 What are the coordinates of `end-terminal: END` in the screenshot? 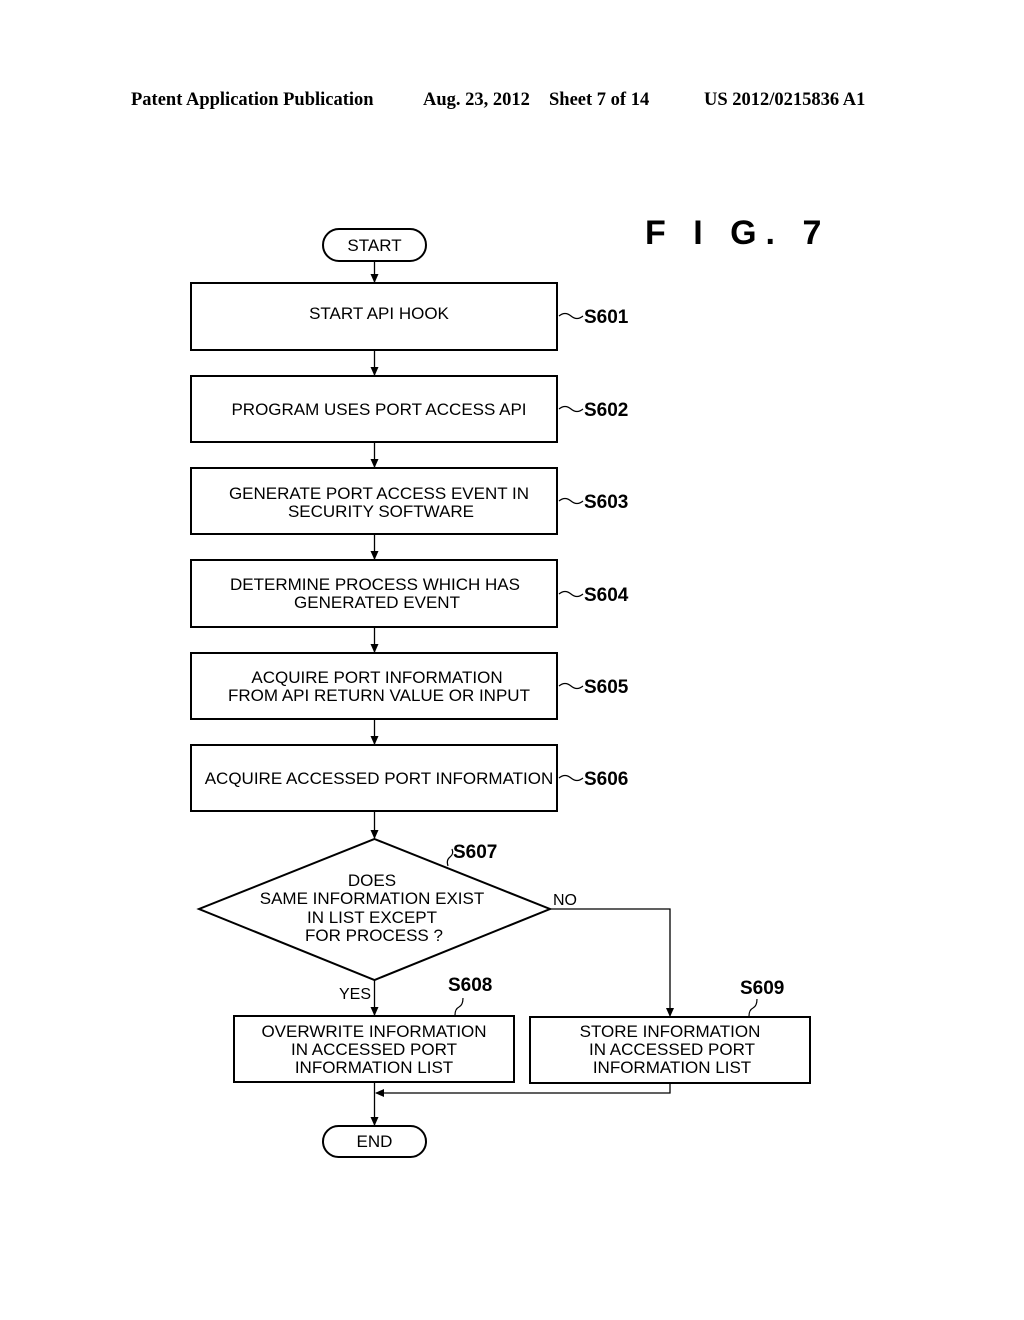 It's located at (374, 1141).